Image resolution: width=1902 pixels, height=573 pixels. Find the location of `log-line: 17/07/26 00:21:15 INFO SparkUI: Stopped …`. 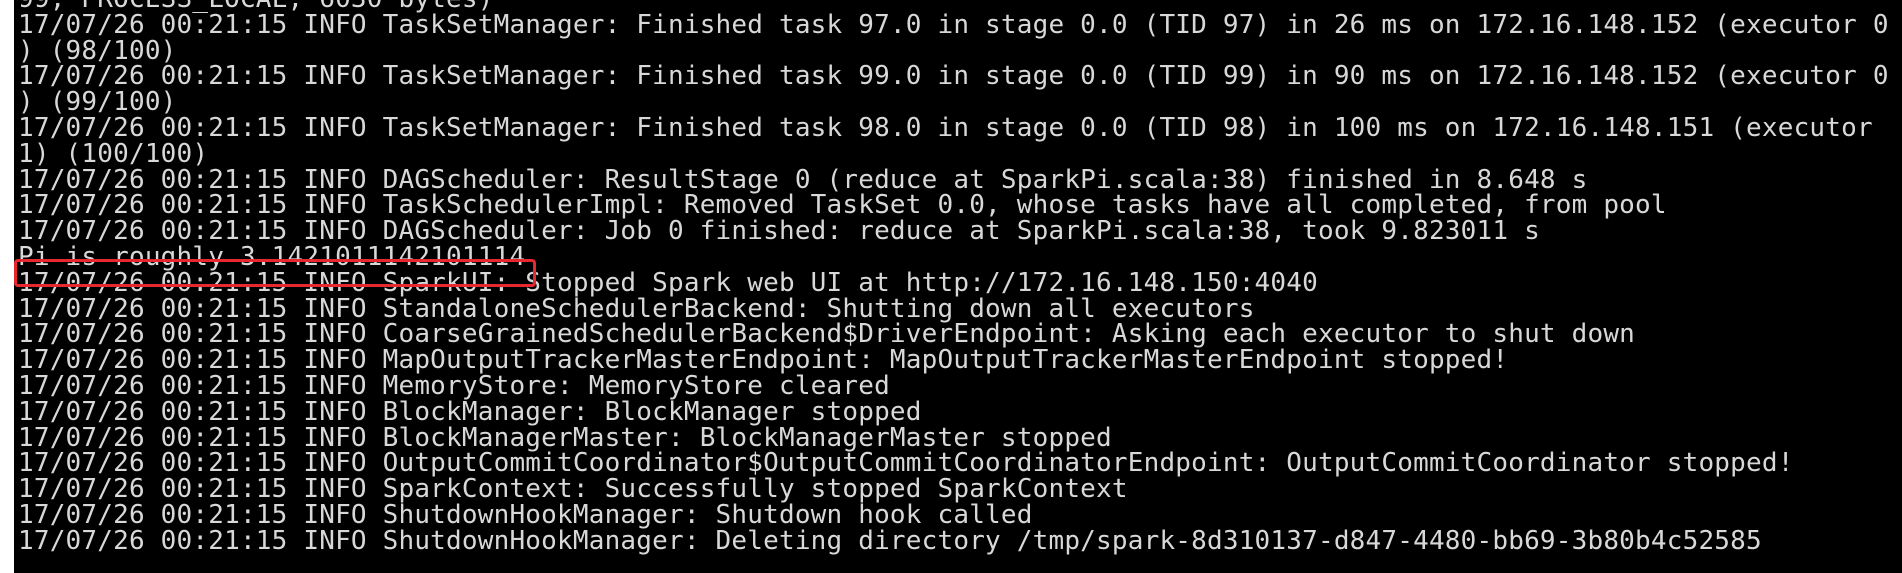

log-line: 17/07/26 00:21:15 INFO SparkUI: Stopped … is located at coordinates (668, 282).